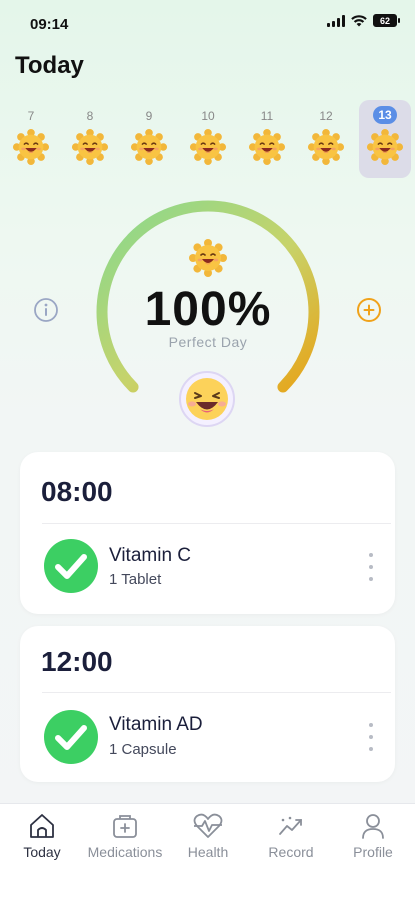  What do you see at coordinates (125, 852) in the screenshot?
I see `tab-label: Medications` at bounding box center [125, 852].